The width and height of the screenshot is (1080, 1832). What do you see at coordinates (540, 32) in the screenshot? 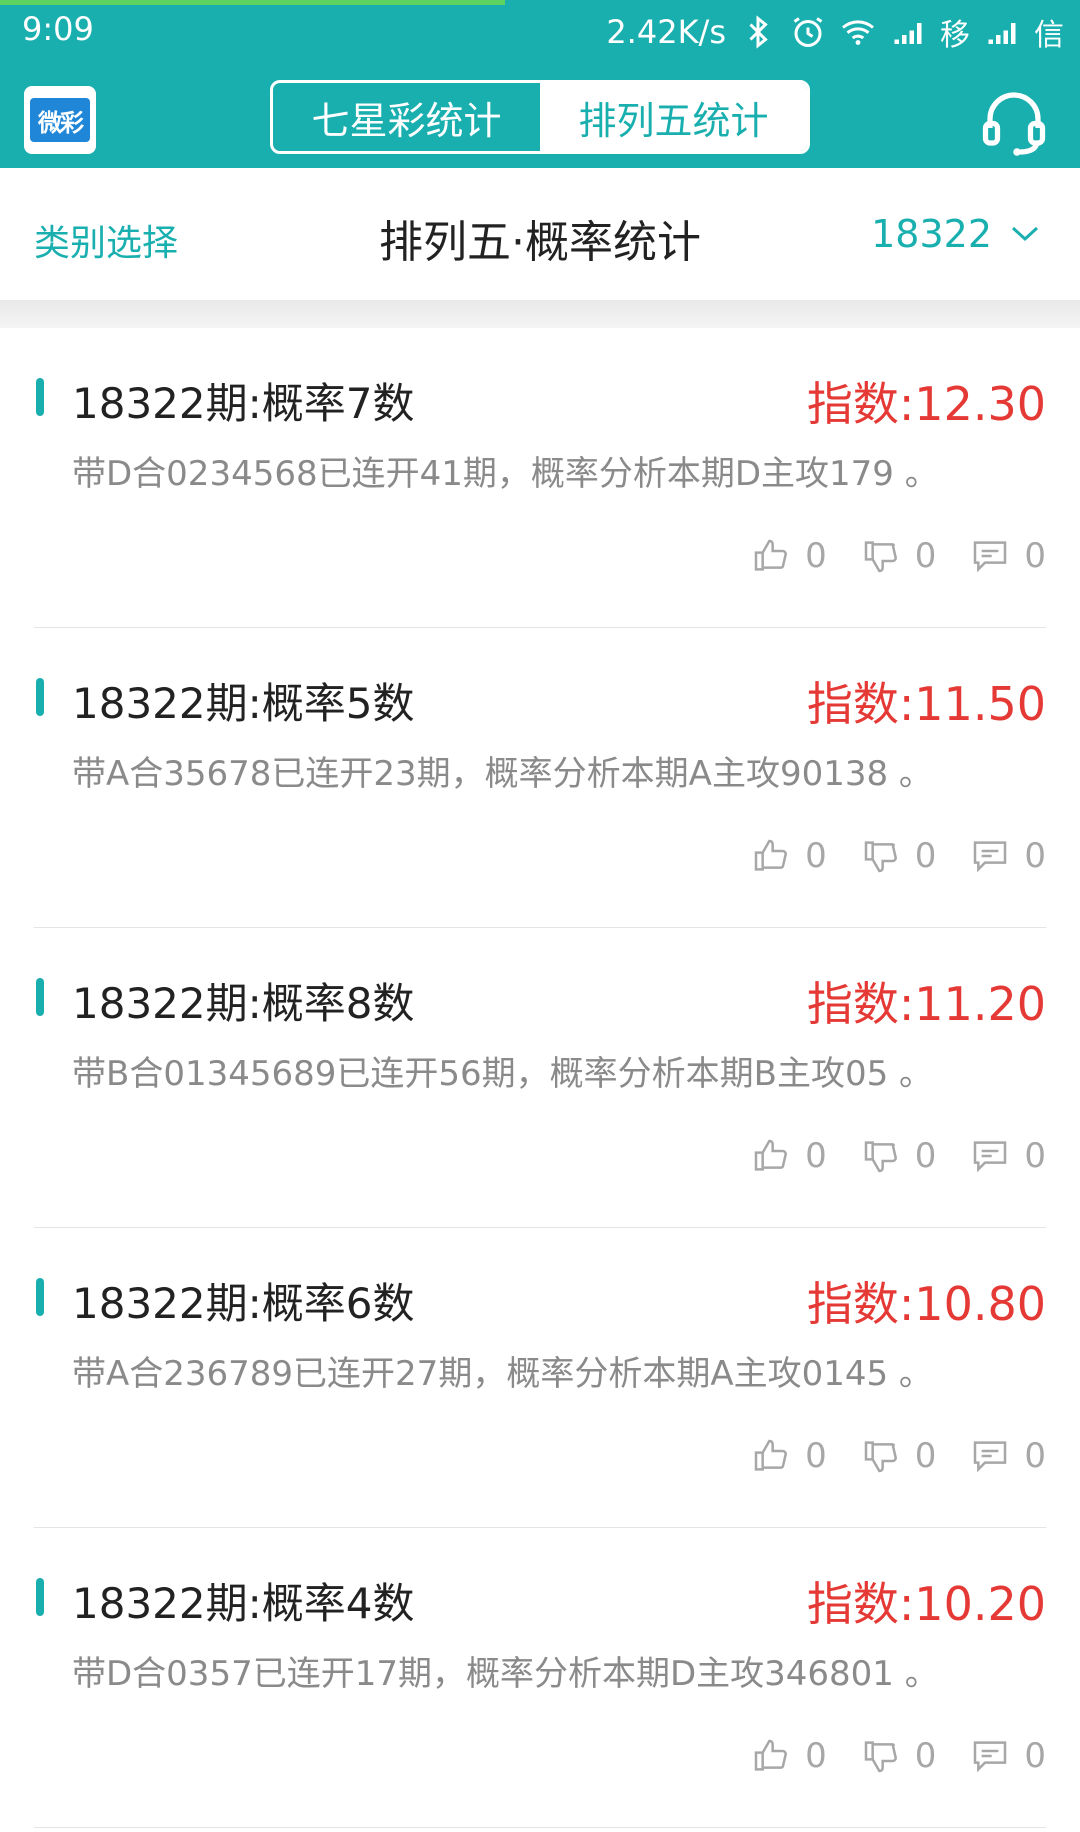
I see `status-bar: 9:09 2.42K/s 移 信` at bounding box center [540, 32].